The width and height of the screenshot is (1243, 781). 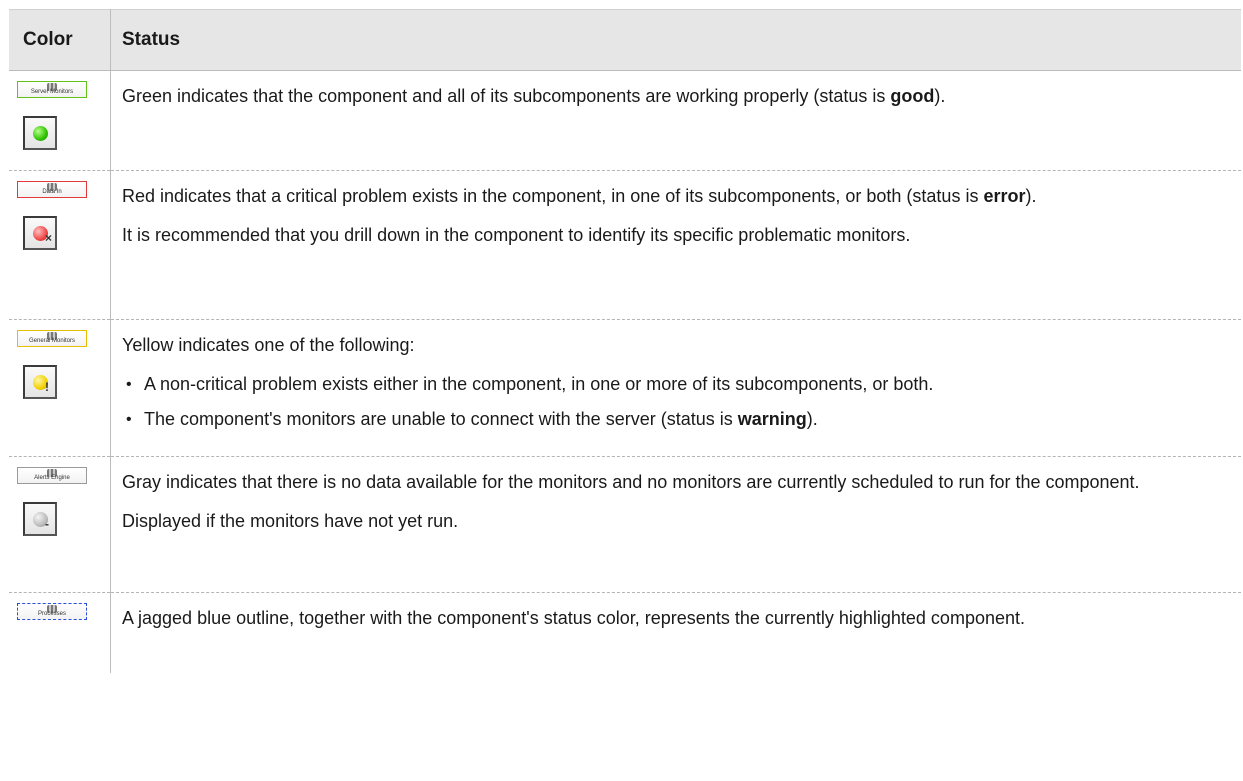 What do you see at coordinates (40, 382) in the screenshot?
I see `yellow-warning-status-icon: !` at bounding box center [40, 382].